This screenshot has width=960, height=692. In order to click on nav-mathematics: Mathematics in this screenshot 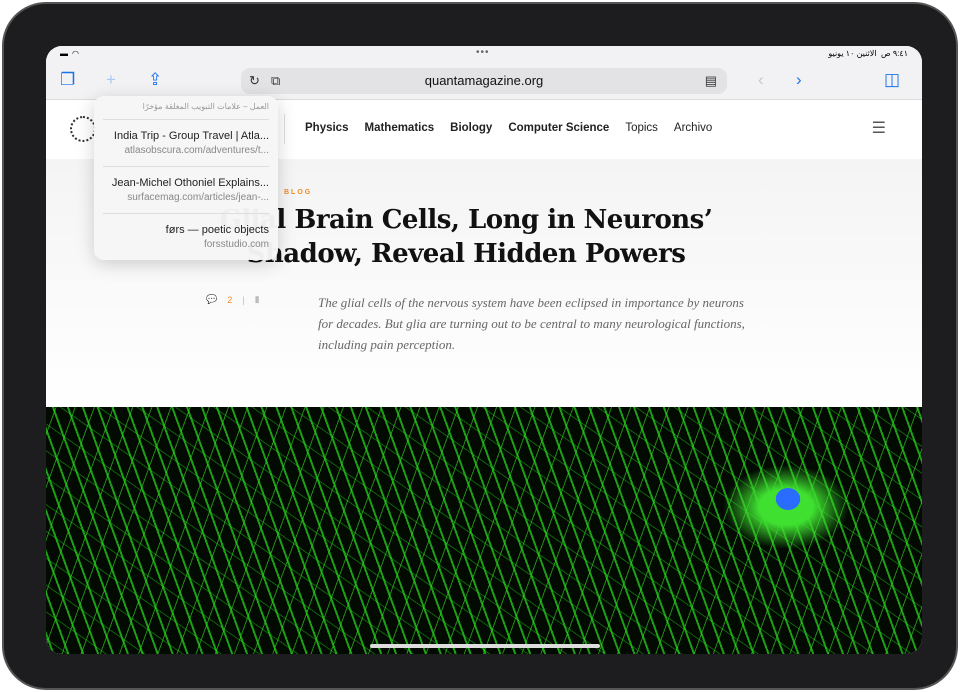, I will do `click(399, 128)`.